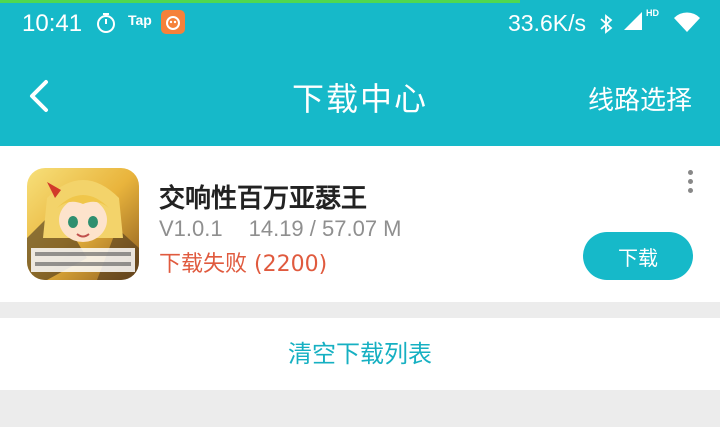 This screenshot has height=427, width=720. What do you see at coordinates (243, 264) in the screenshot?
I see `download-status: 下载失败 (2200)` at bounding box center [243, 264].